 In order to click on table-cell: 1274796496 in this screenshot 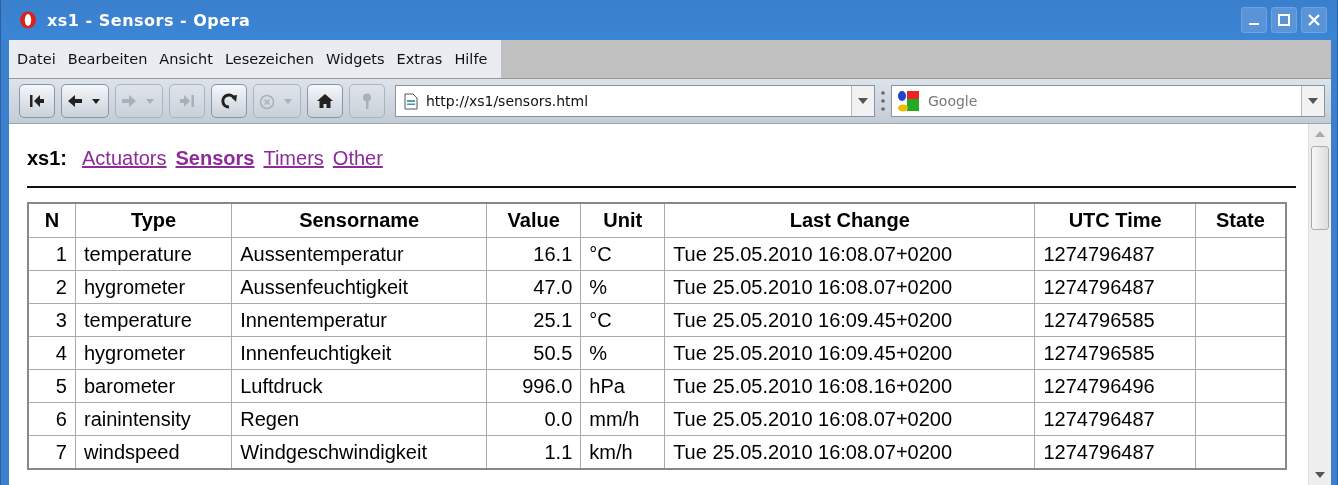, I will do `click(1115, 386)`.